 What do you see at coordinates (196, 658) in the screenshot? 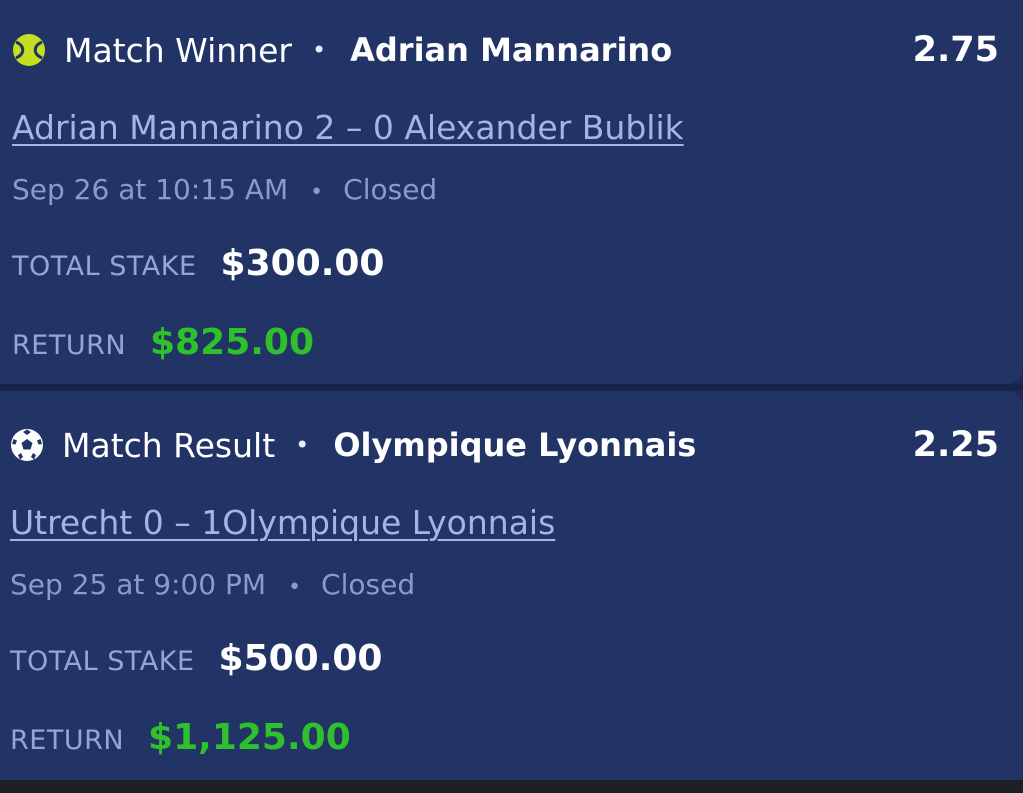
I see `stake-row: TOTAL STAKE $500.00` at bounding box center [196, 658].